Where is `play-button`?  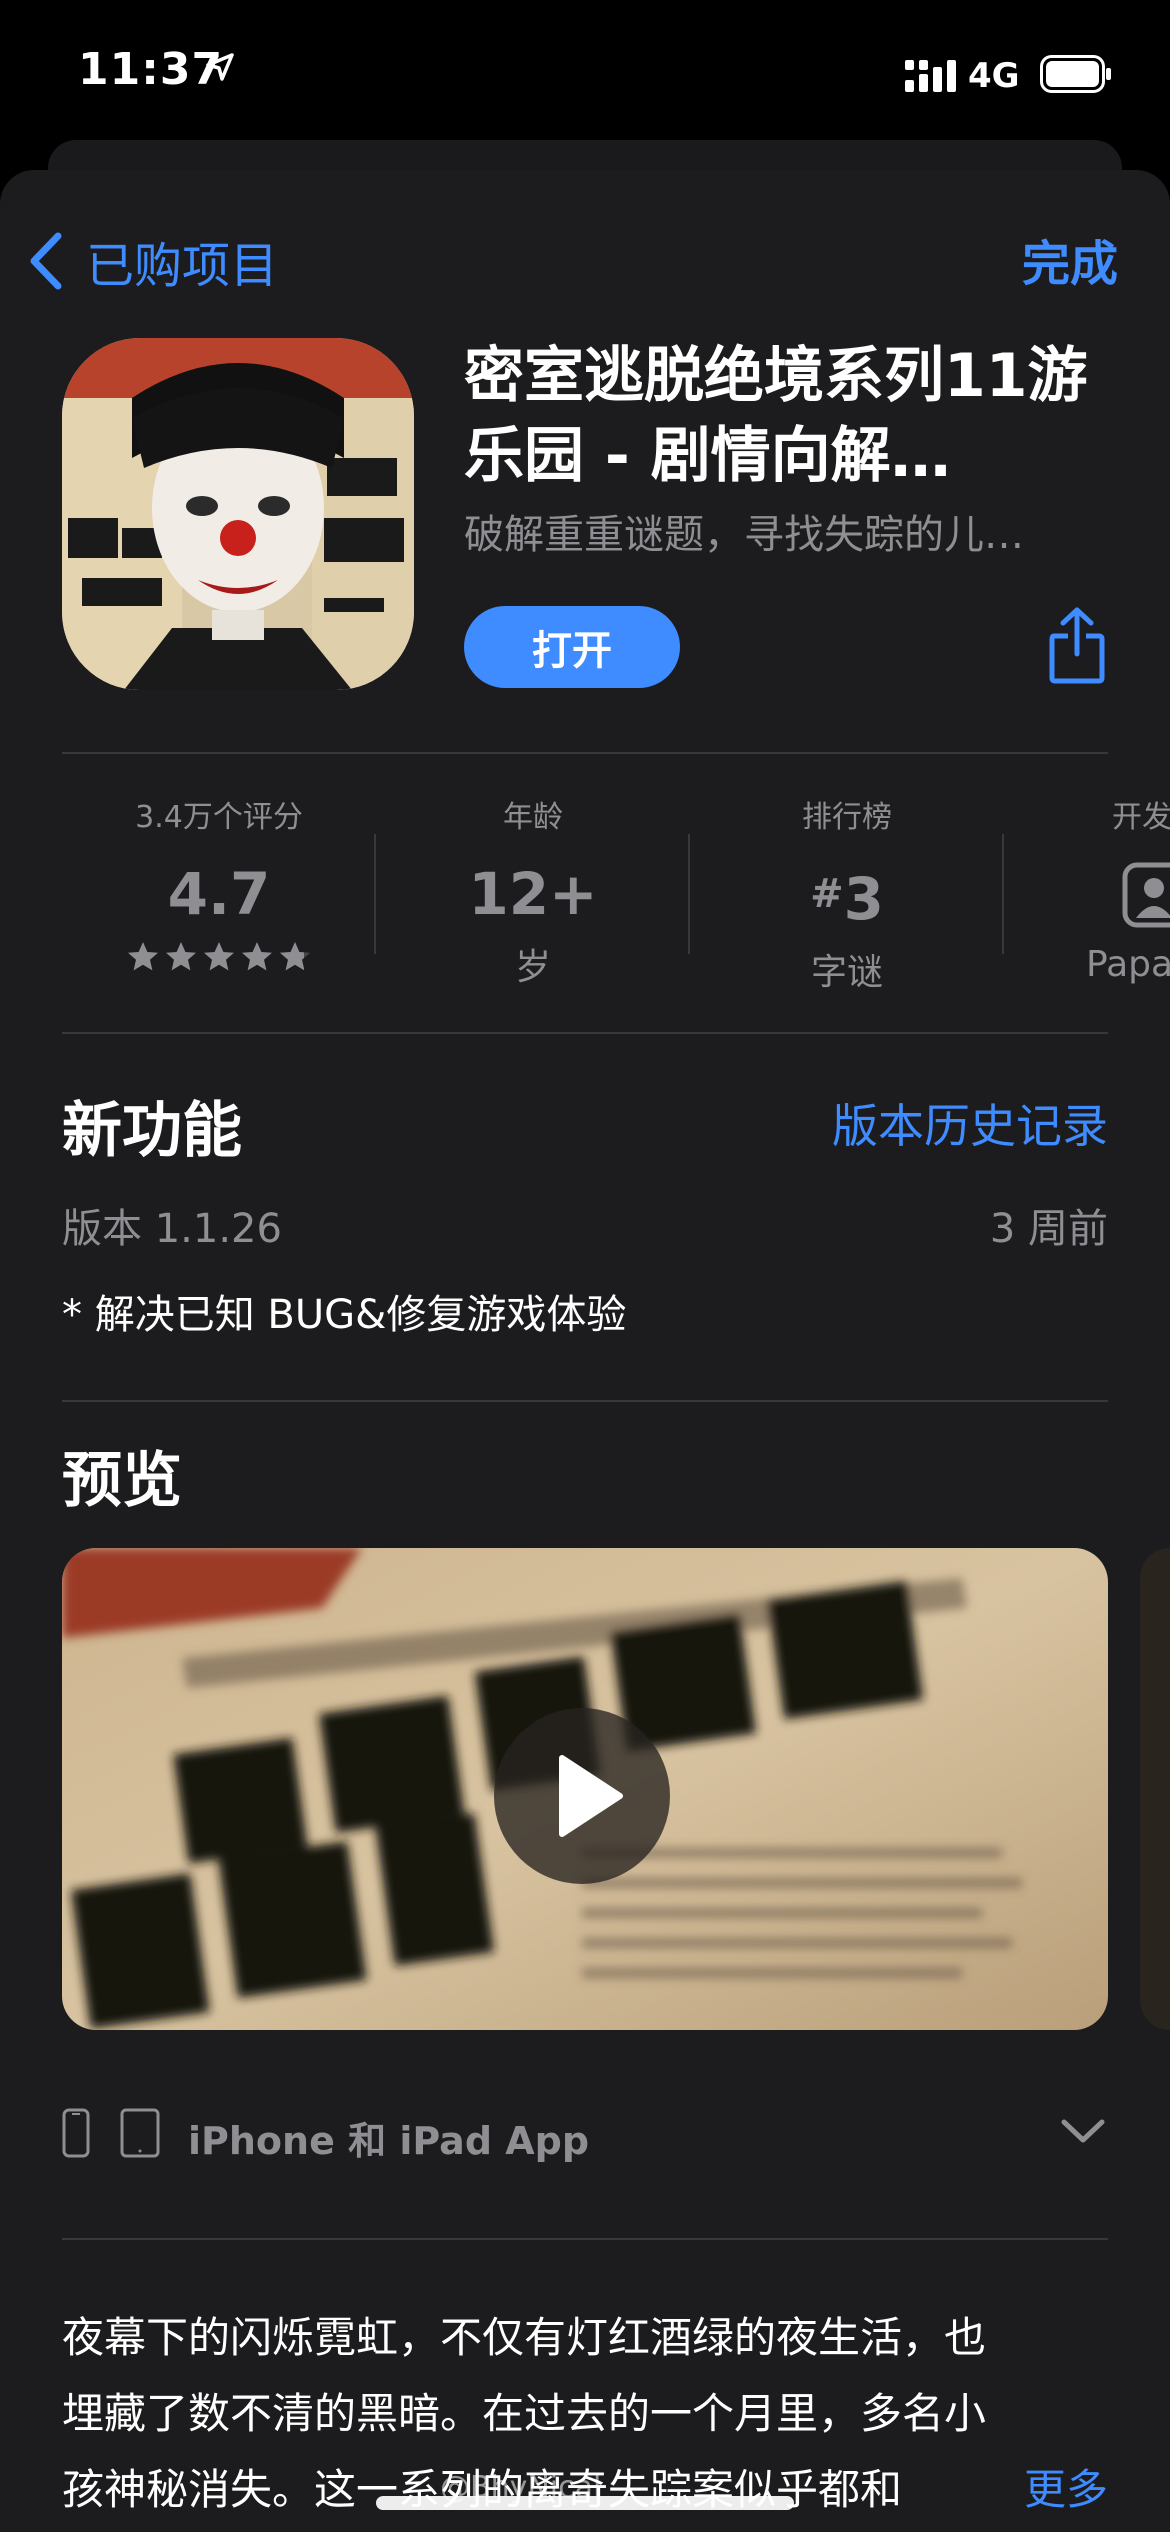 play-button is located at coordinates (582, 1796).